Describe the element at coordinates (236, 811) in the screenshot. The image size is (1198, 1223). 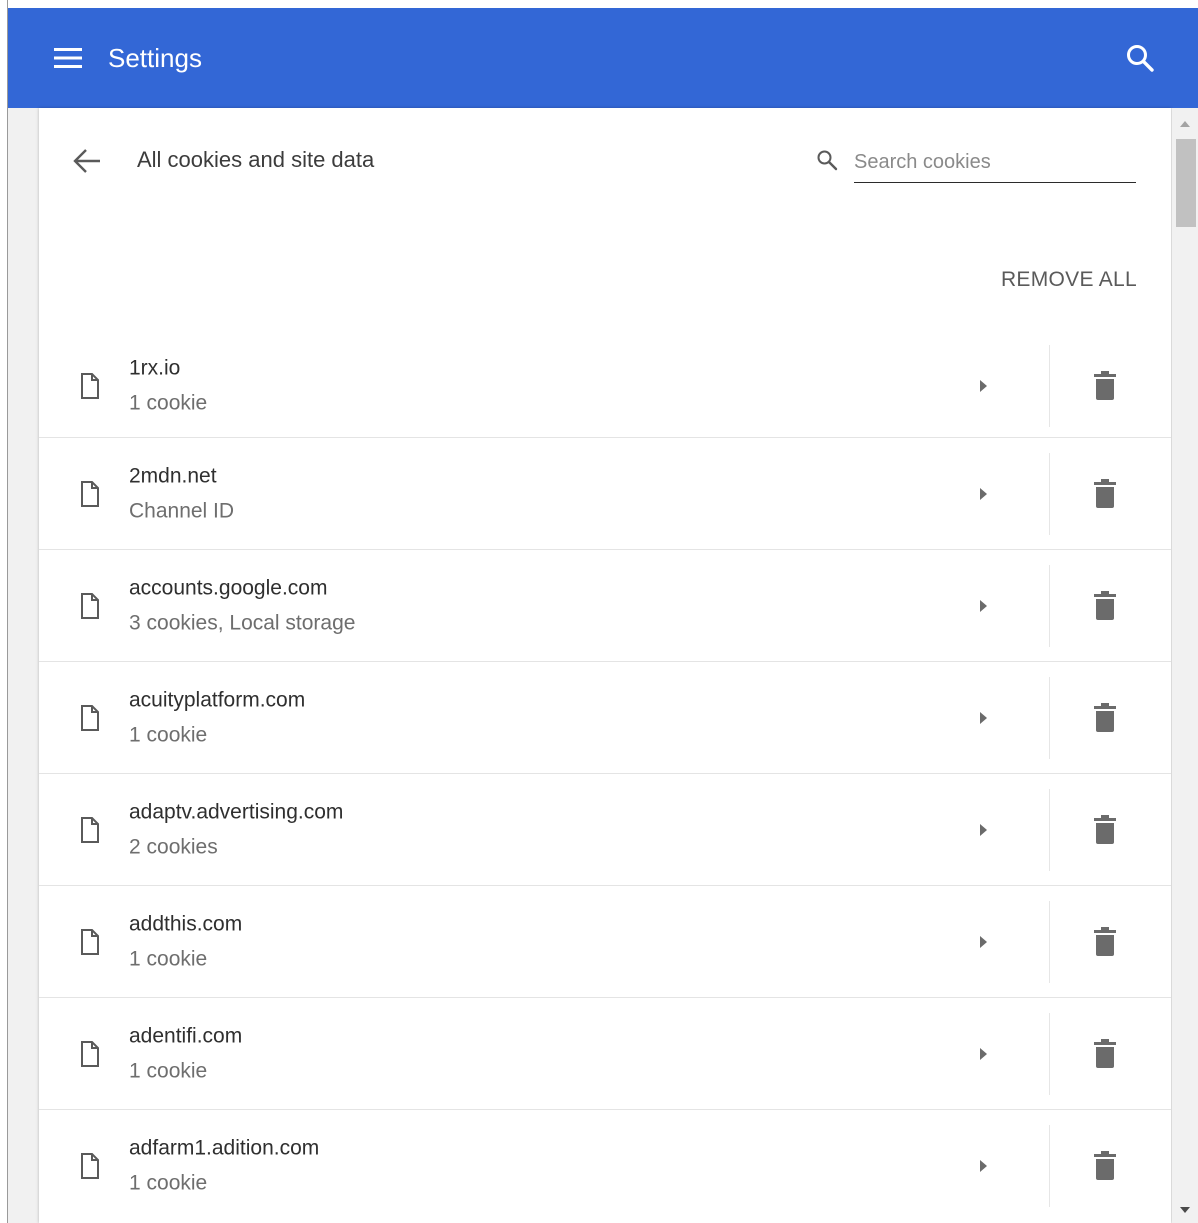
I see `site-name: adaptv.advertising.com` at that location.